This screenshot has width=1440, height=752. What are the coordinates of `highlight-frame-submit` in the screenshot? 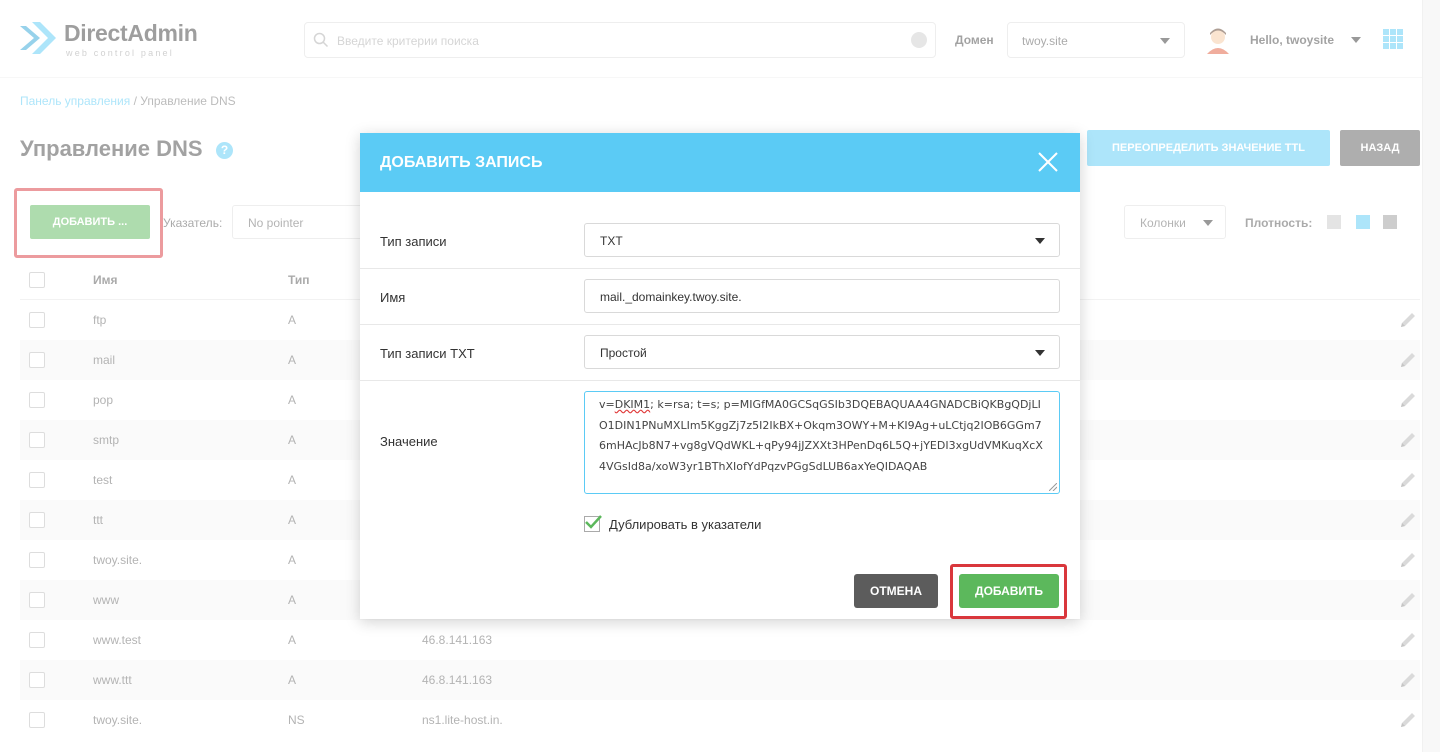 It's located at (1008, 591).